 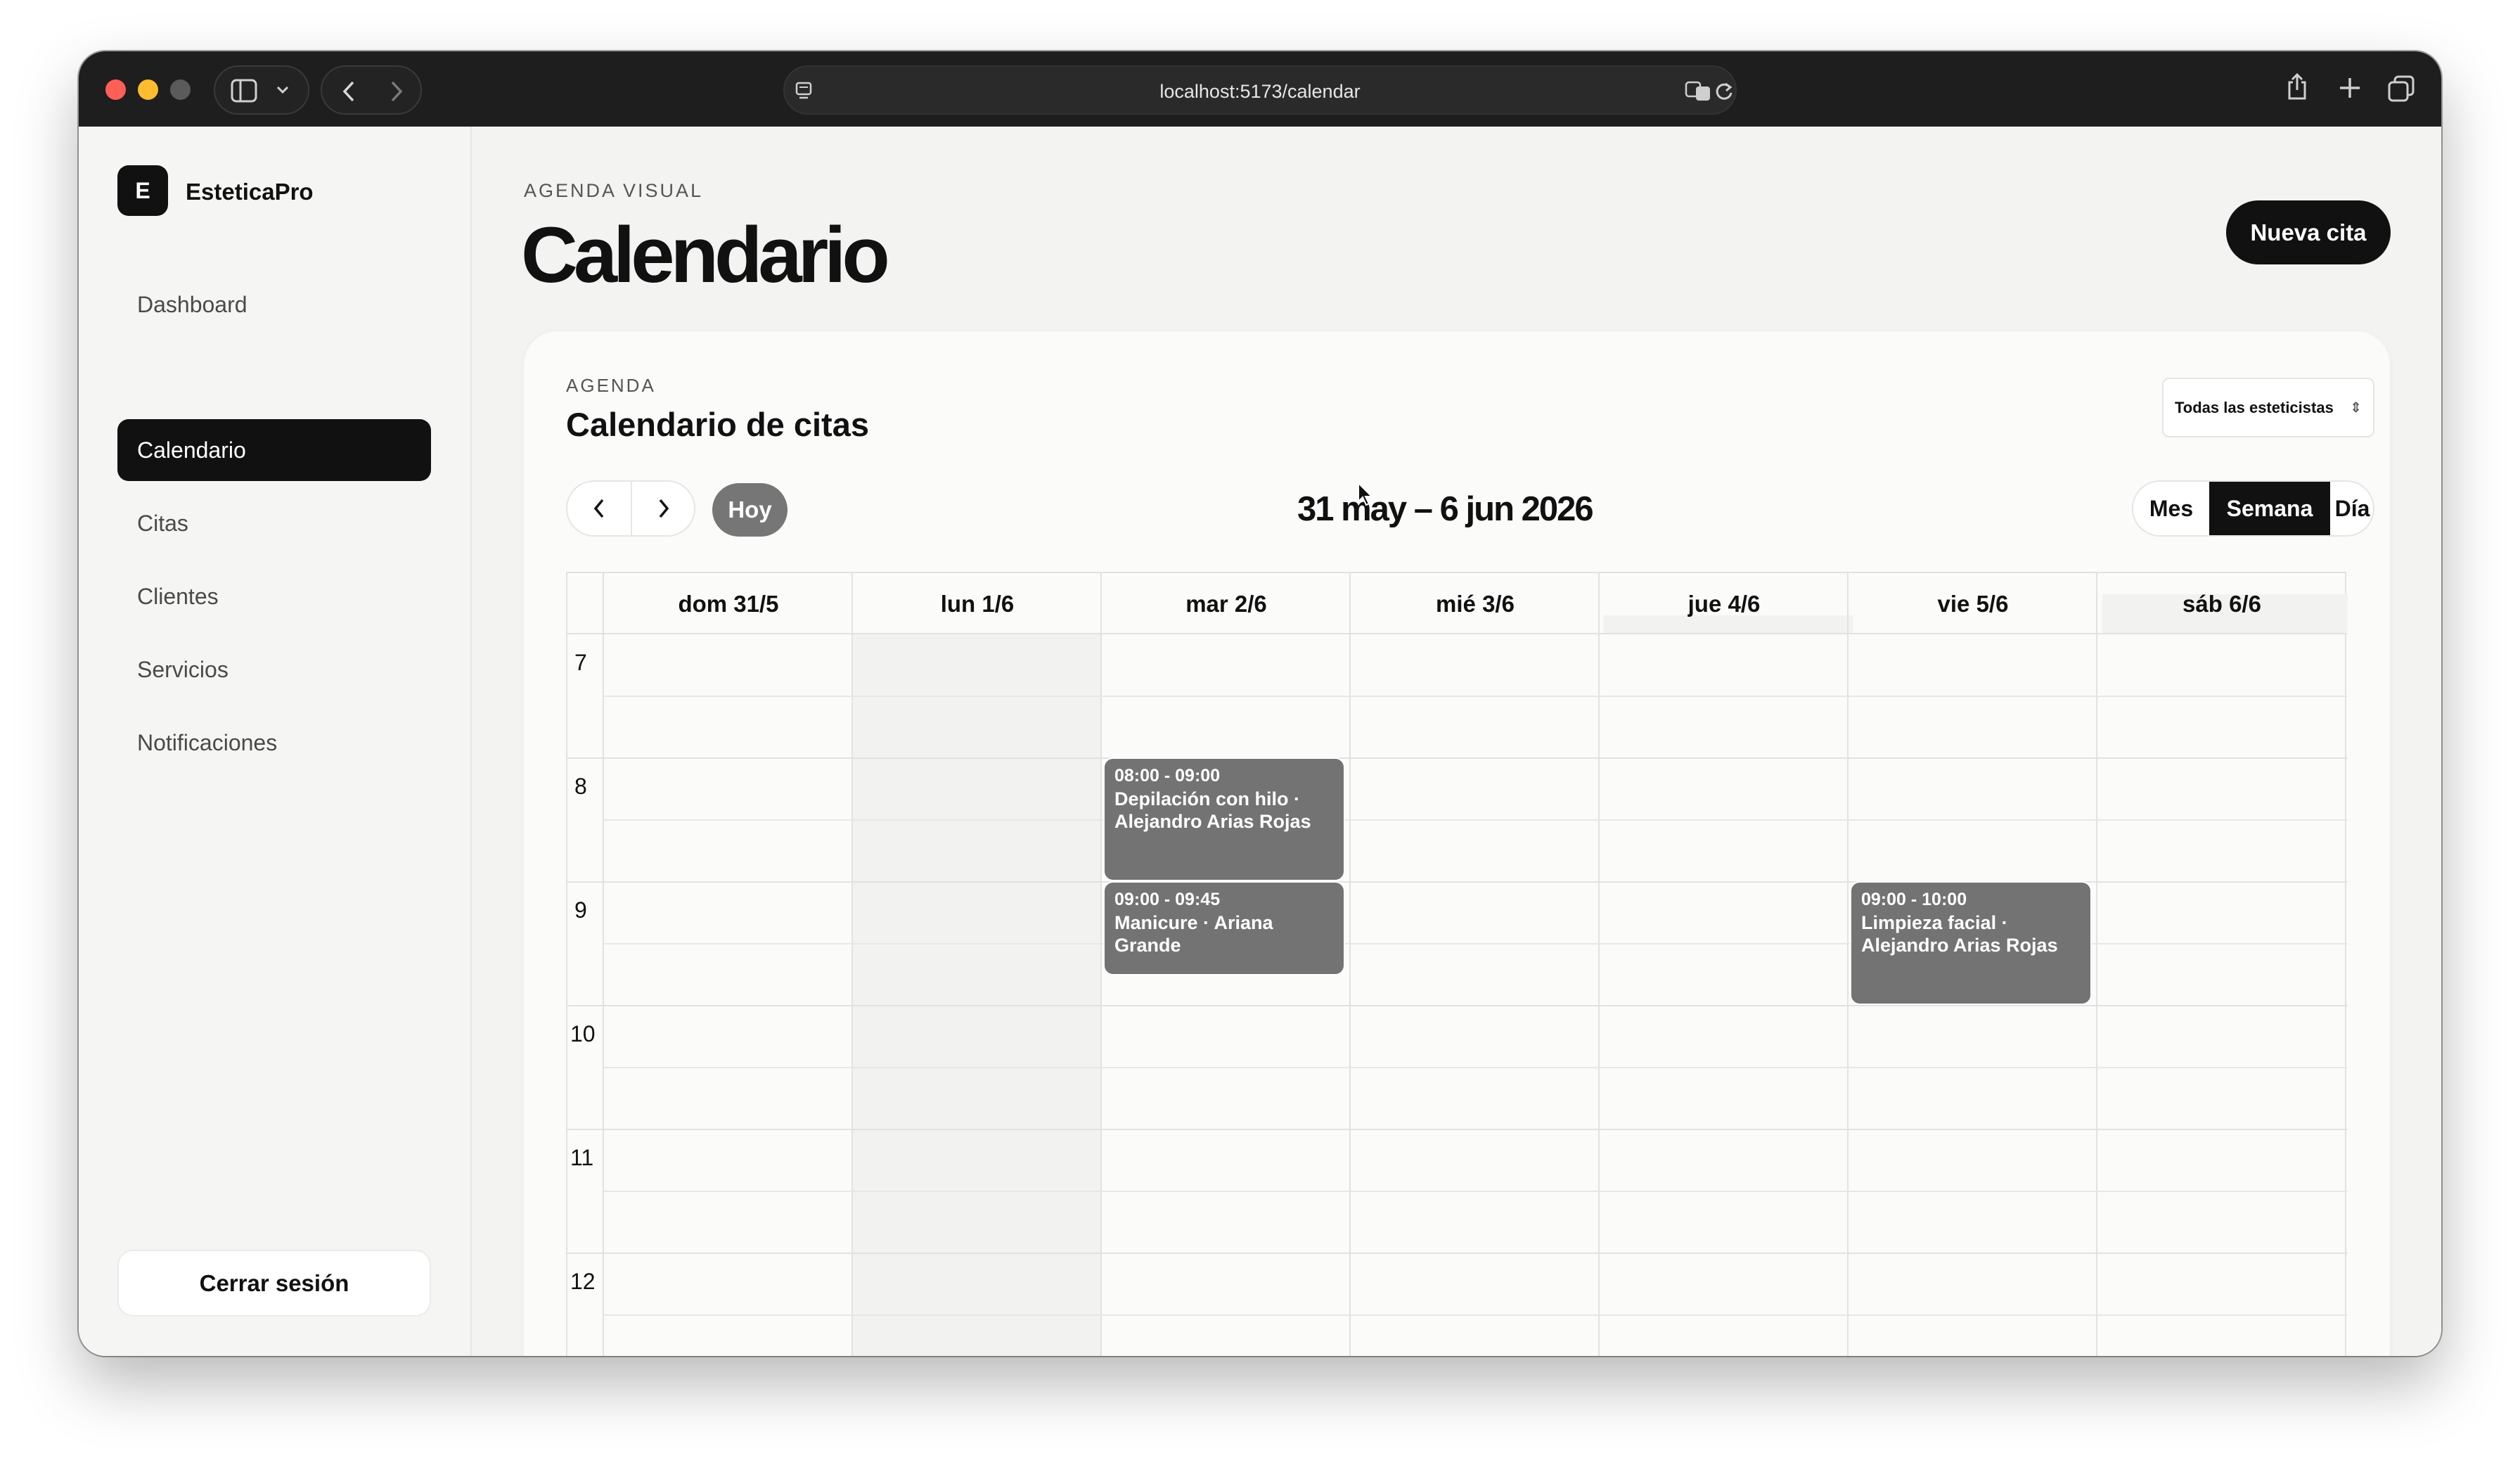 What do you see at coordinates (1699, 91) in the screenshot?
I see `translate-icon` at bounding box center [1699, 91].